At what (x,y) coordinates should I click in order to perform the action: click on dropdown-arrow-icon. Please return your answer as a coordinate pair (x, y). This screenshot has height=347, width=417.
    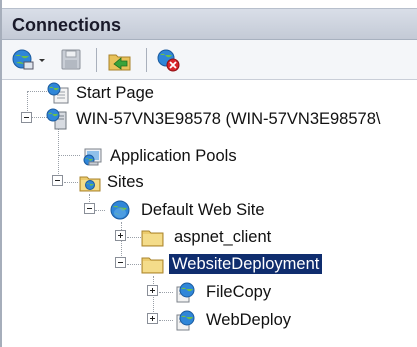
    Looking at the image, I should click on (42, 60).